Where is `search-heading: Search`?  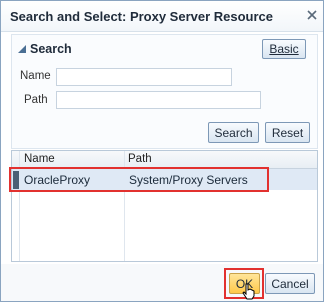
search-heading: Search is located at coordinates (45, 49).